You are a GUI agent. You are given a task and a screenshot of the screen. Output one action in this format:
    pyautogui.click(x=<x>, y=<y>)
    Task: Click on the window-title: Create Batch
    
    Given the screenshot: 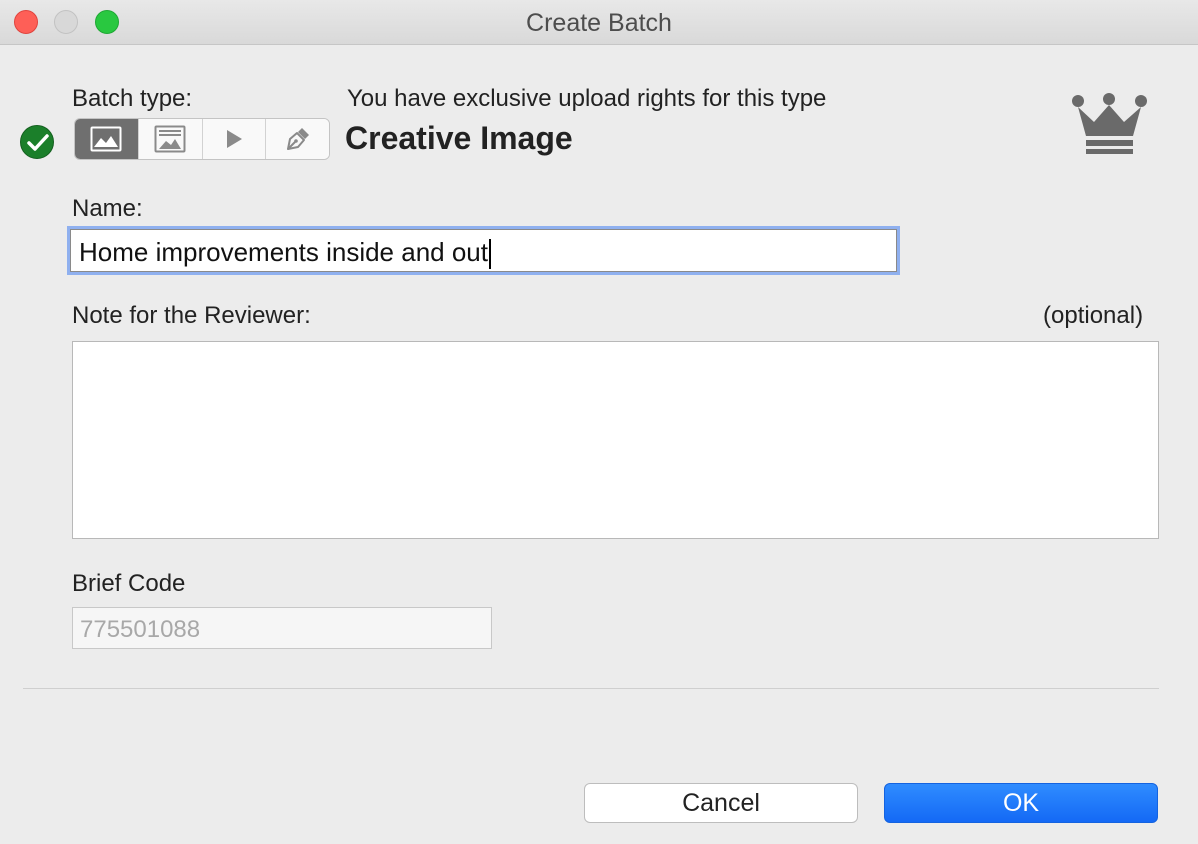 What is the action you would take?
    pyautogui.click(x=599, y=23)
    